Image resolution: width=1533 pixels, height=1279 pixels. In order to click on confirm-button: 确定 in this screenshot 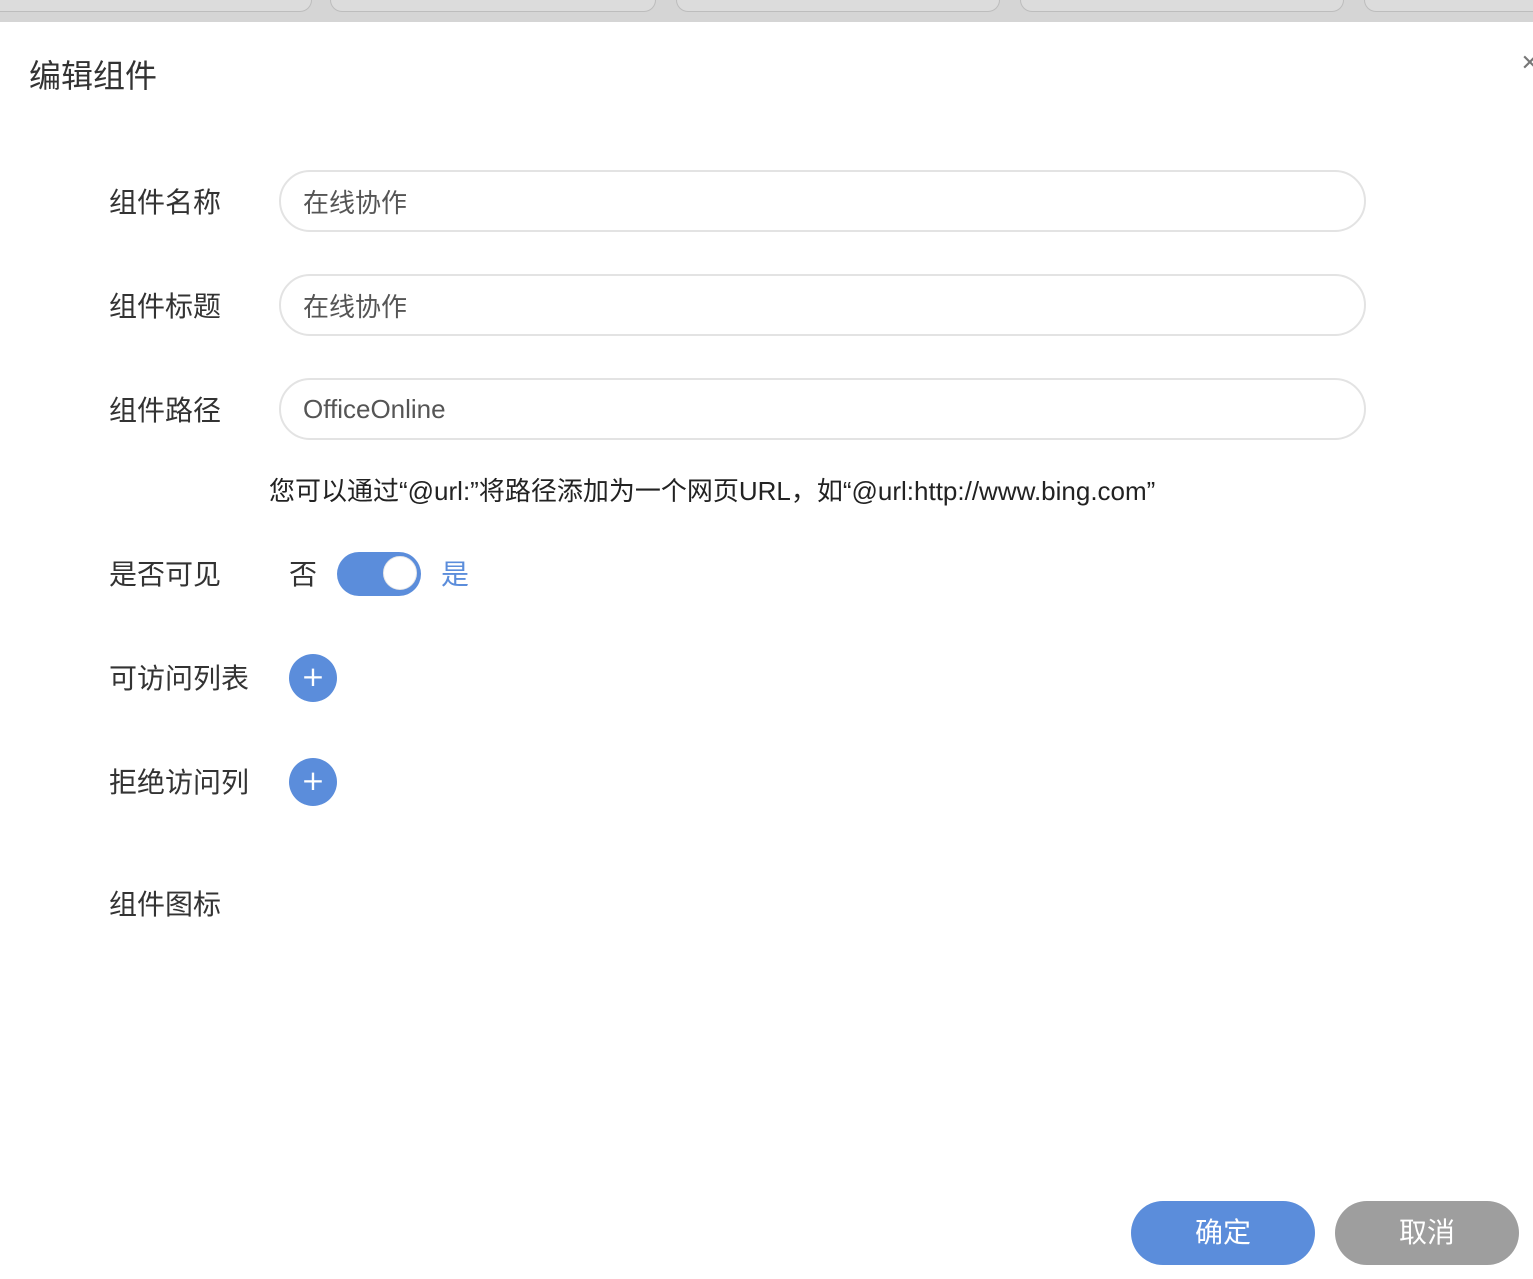, I will do `click(1223, 1233)`.